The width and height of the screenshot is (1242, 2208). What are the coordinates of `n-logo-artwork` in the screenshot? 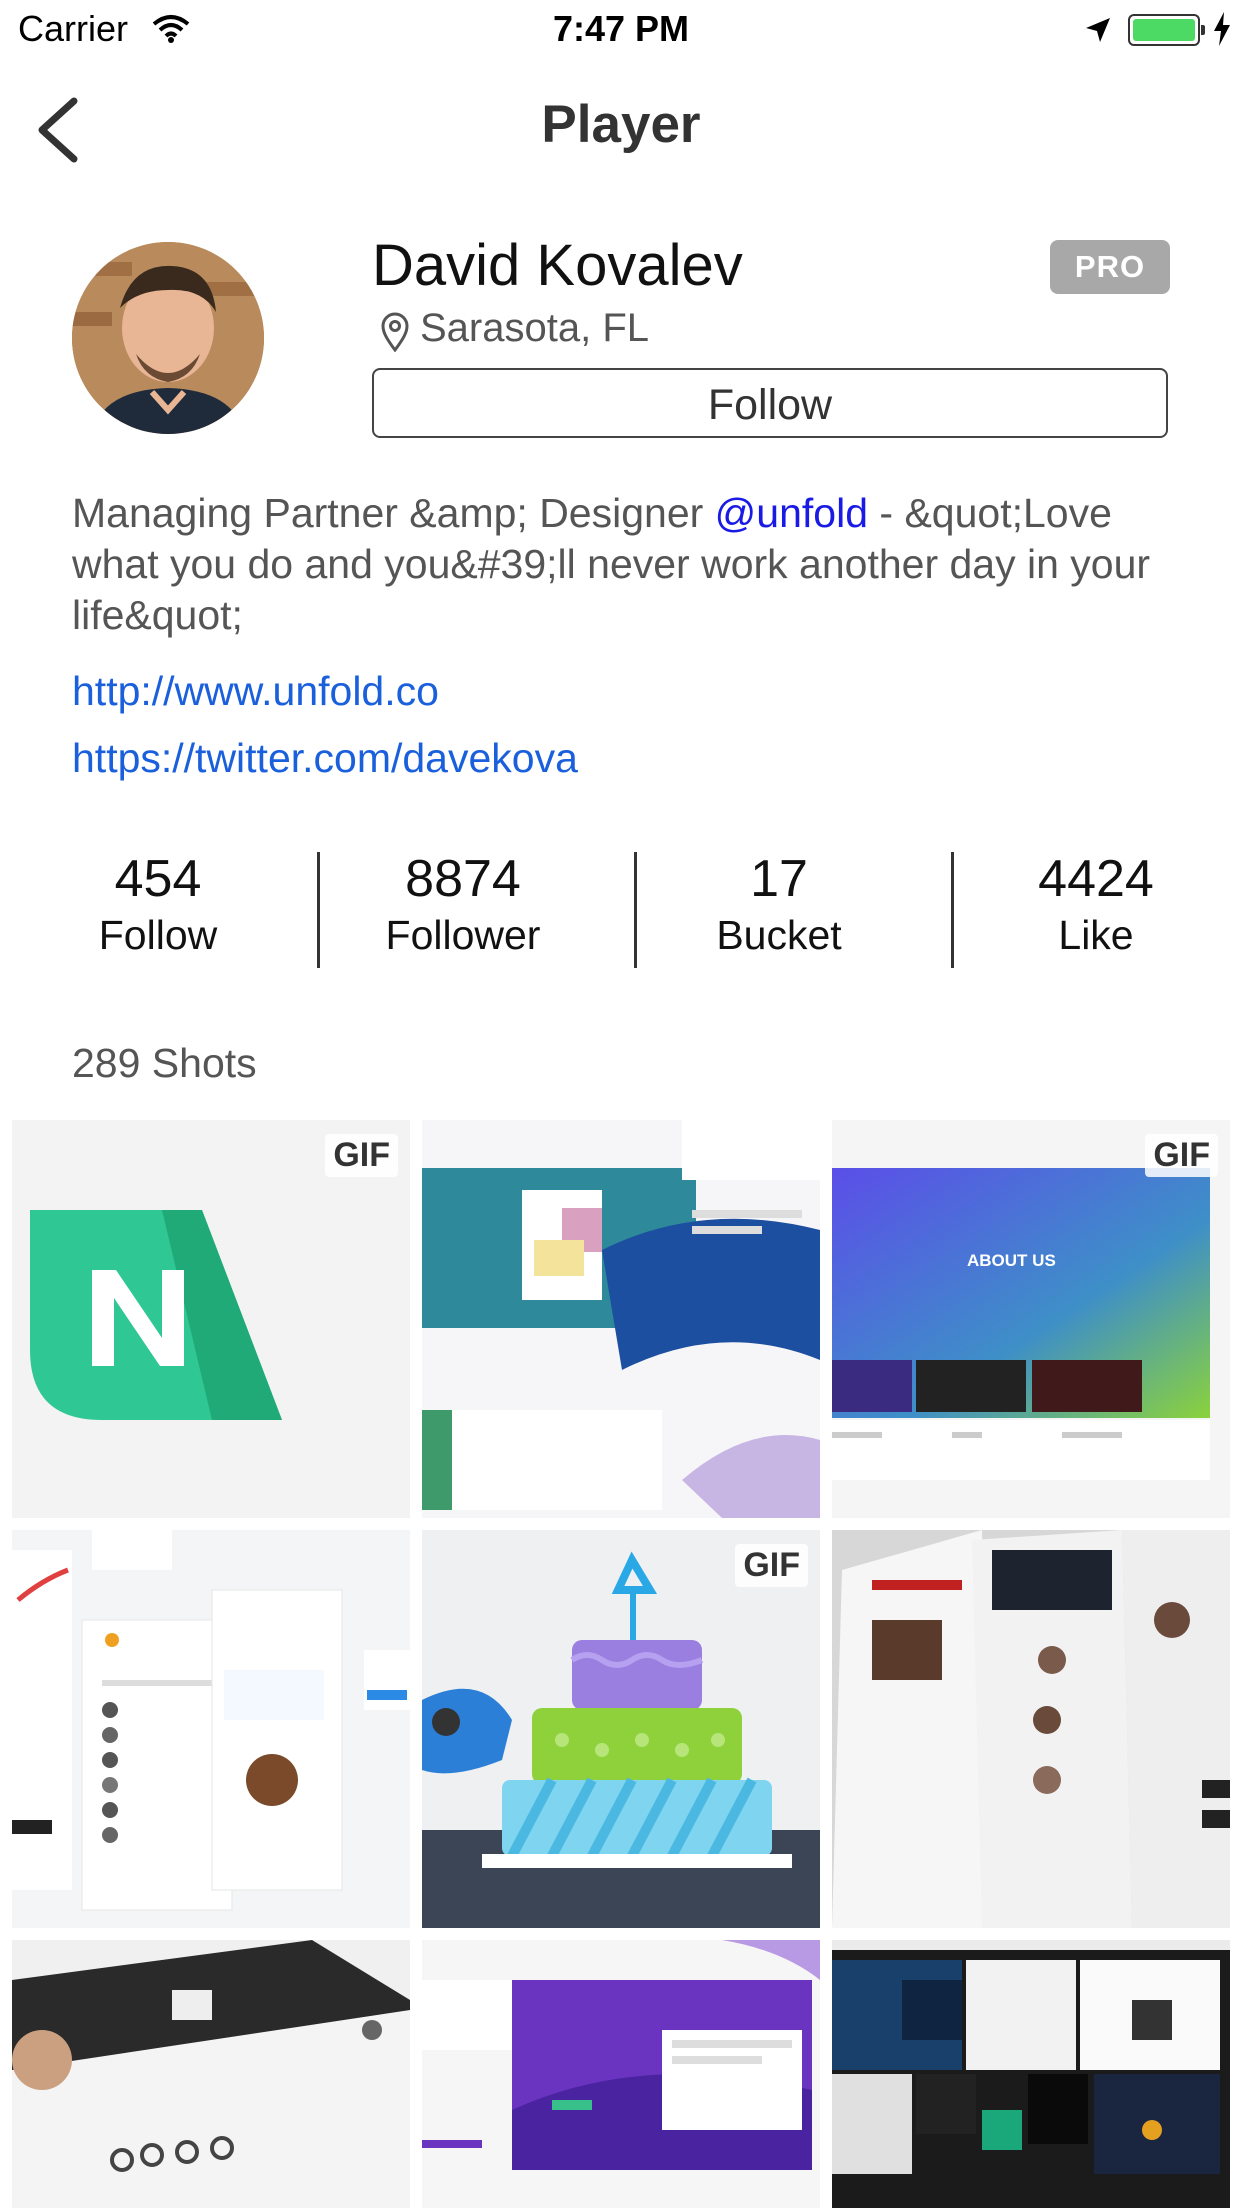 It's located at (156, 1315).